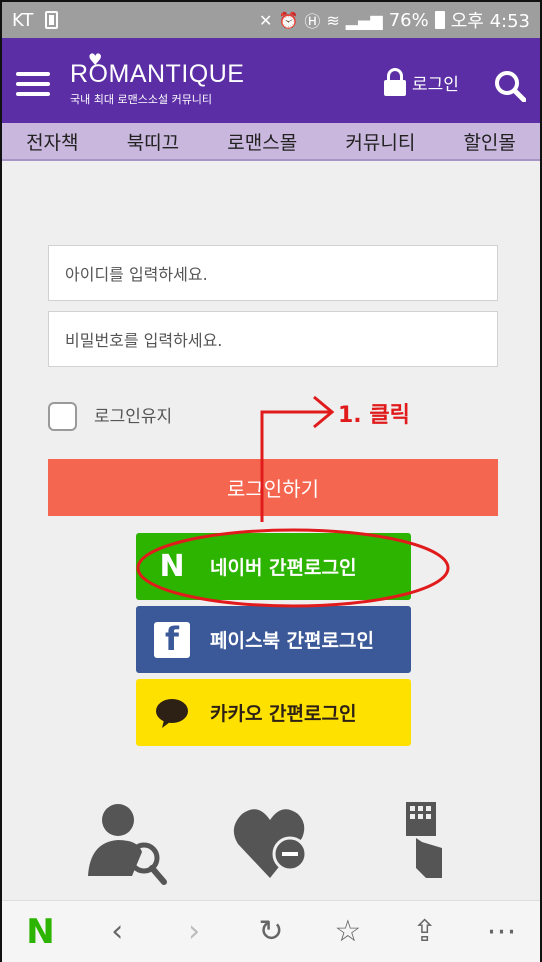 This screenshot has height=962, width=542. Describe the element at coordinates (262, 141) in the screenshot. I see `nav-item-romance-mall: 로맨스몰` at that location.